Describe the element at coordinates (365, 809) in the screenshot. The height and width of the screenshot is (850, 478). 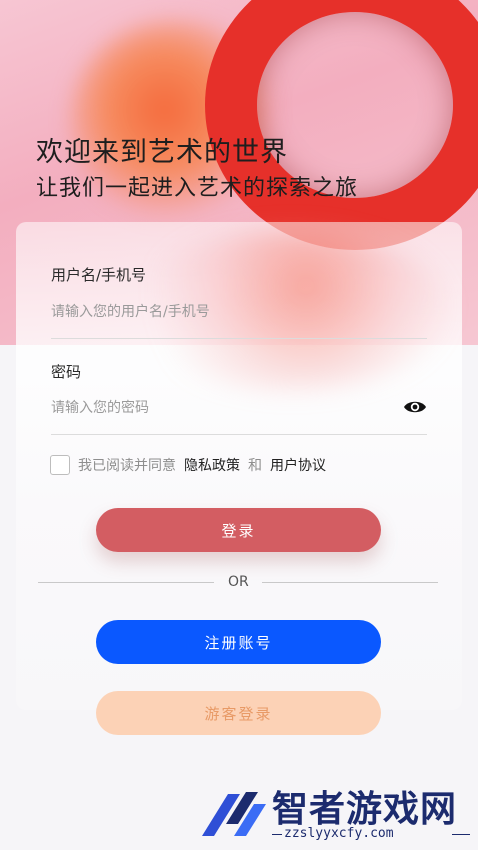
I see `watermark-name: 智者游戏网` at that location.